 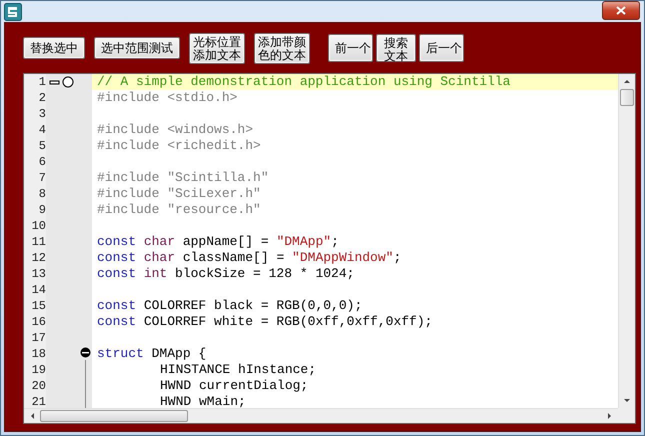 What do you see at coordinates (38, 290) in the screenshot?
I see `line-number: 14` at bounding box center [38, 290].